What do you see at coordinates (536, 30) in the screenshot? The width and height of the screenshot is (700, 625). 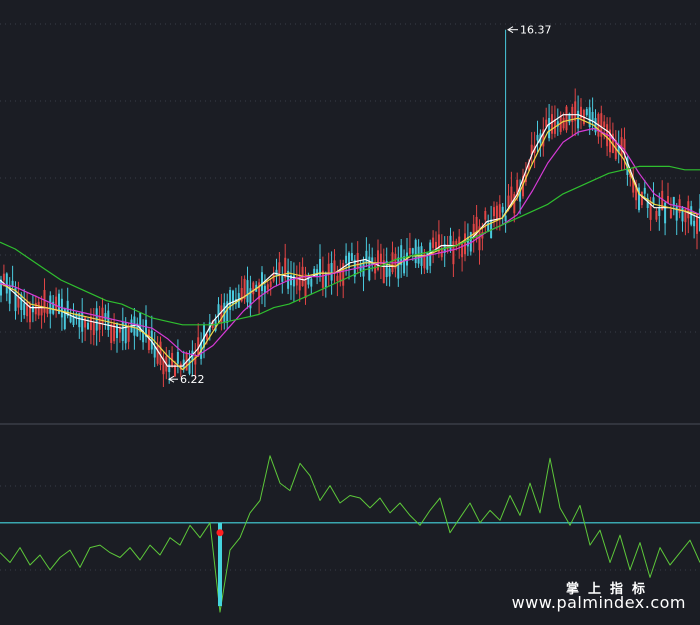 I see `high-price-label: 16.37` at bounding box center [536, 30].